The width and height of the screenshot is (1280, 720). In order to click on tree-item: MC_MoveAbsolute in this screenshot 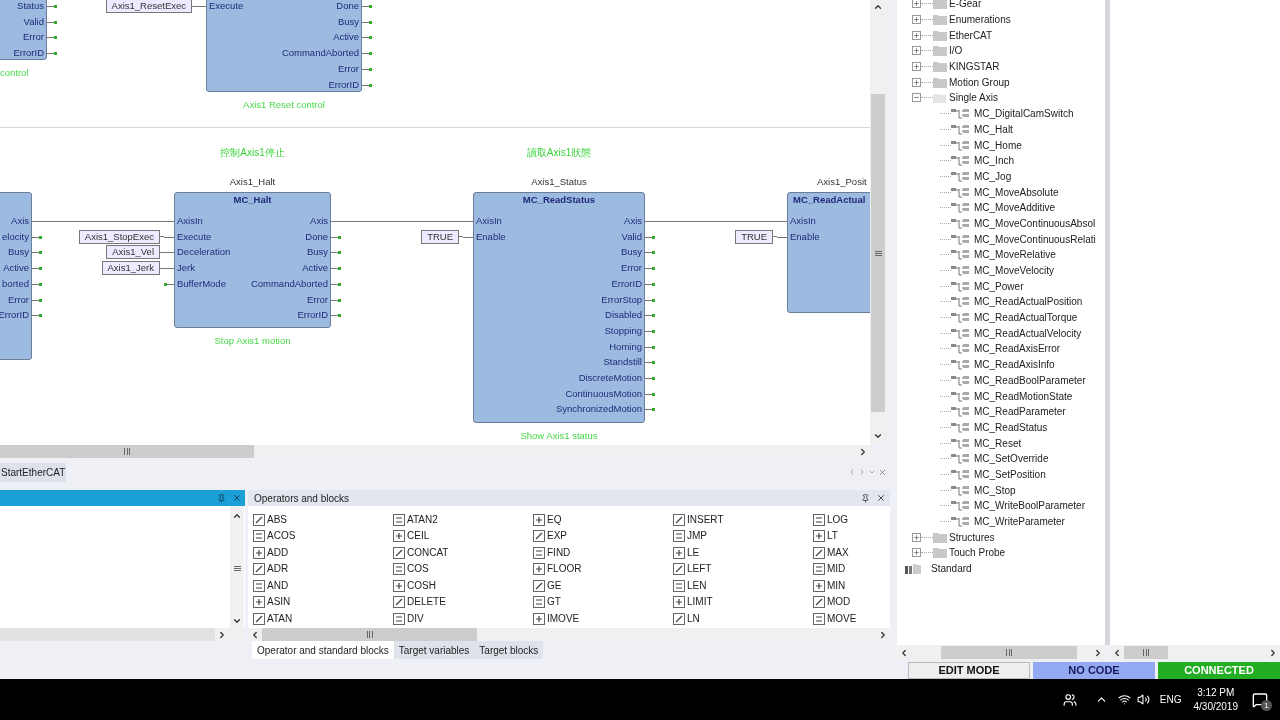, I will do `click(1016, 192)`.